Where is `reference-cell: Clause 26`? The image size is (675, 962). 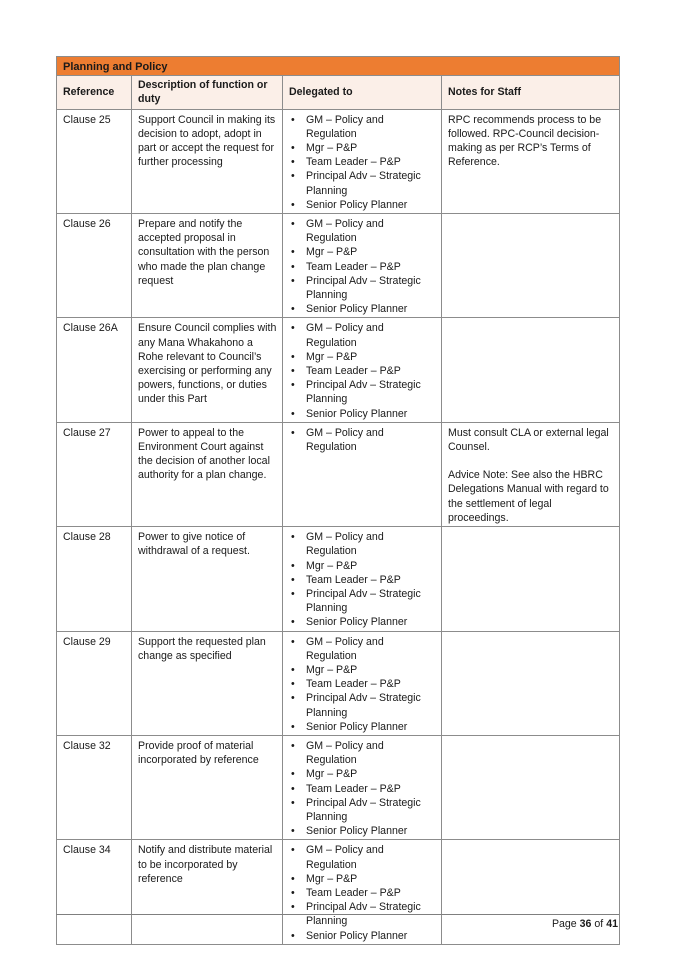
reference-cell: Clause 26 is located at coordinates (94, 266).